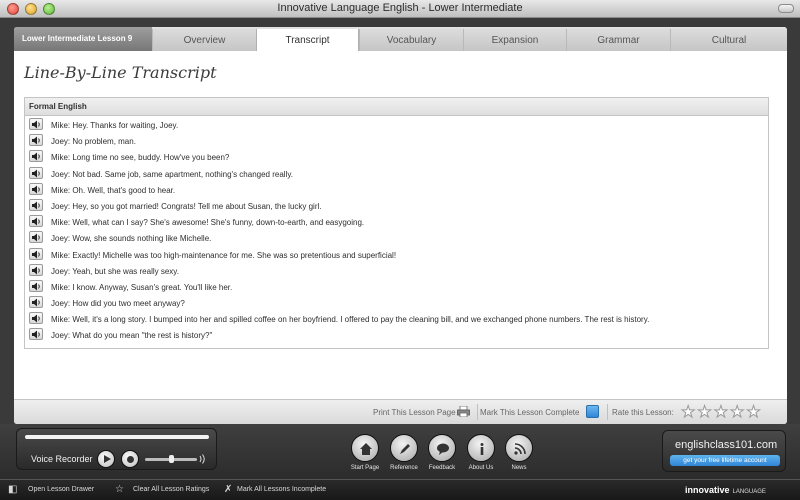 The width and height of the screenshot is (800, 500). What do you see at coordinates (115, 271) in the screenshot?
I see `transcript-line-text: Joey: Yeah, but she was really sexy.` at bounding box center [115, 271].